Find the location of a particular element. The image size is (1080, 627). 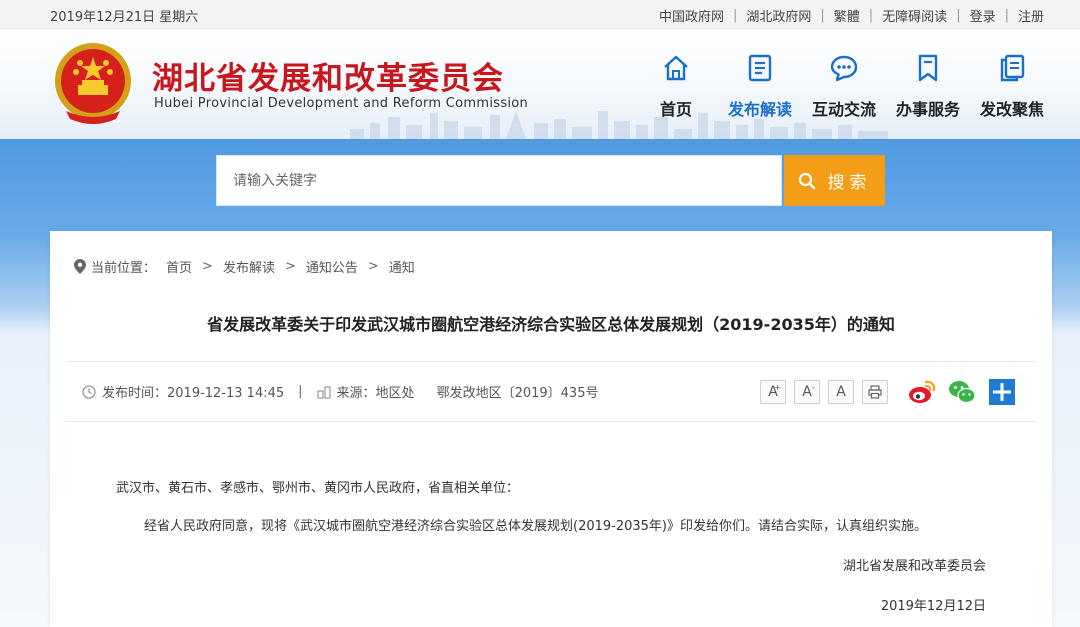

nav-interaction: 互动交流 is located at coordinates (844, 89).